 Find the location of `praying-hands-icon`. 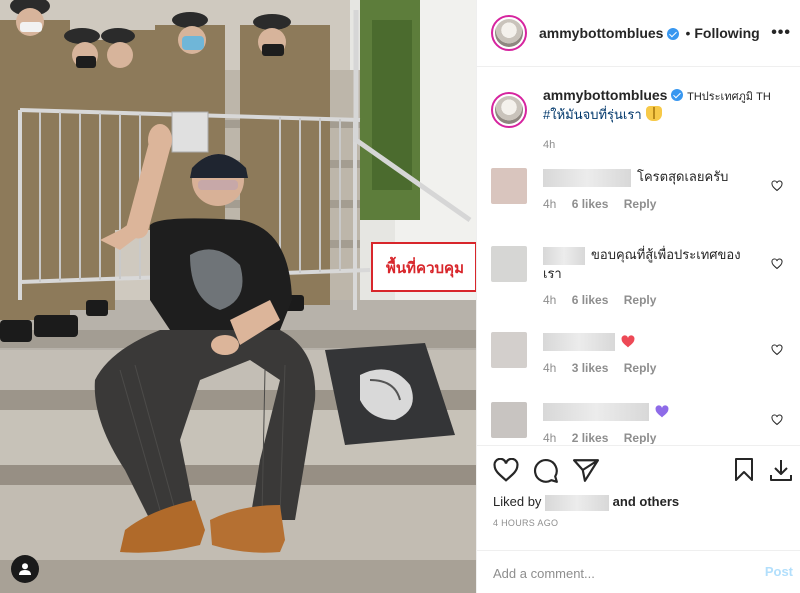

praying-hands-icon is located at coordinates (653, 113).